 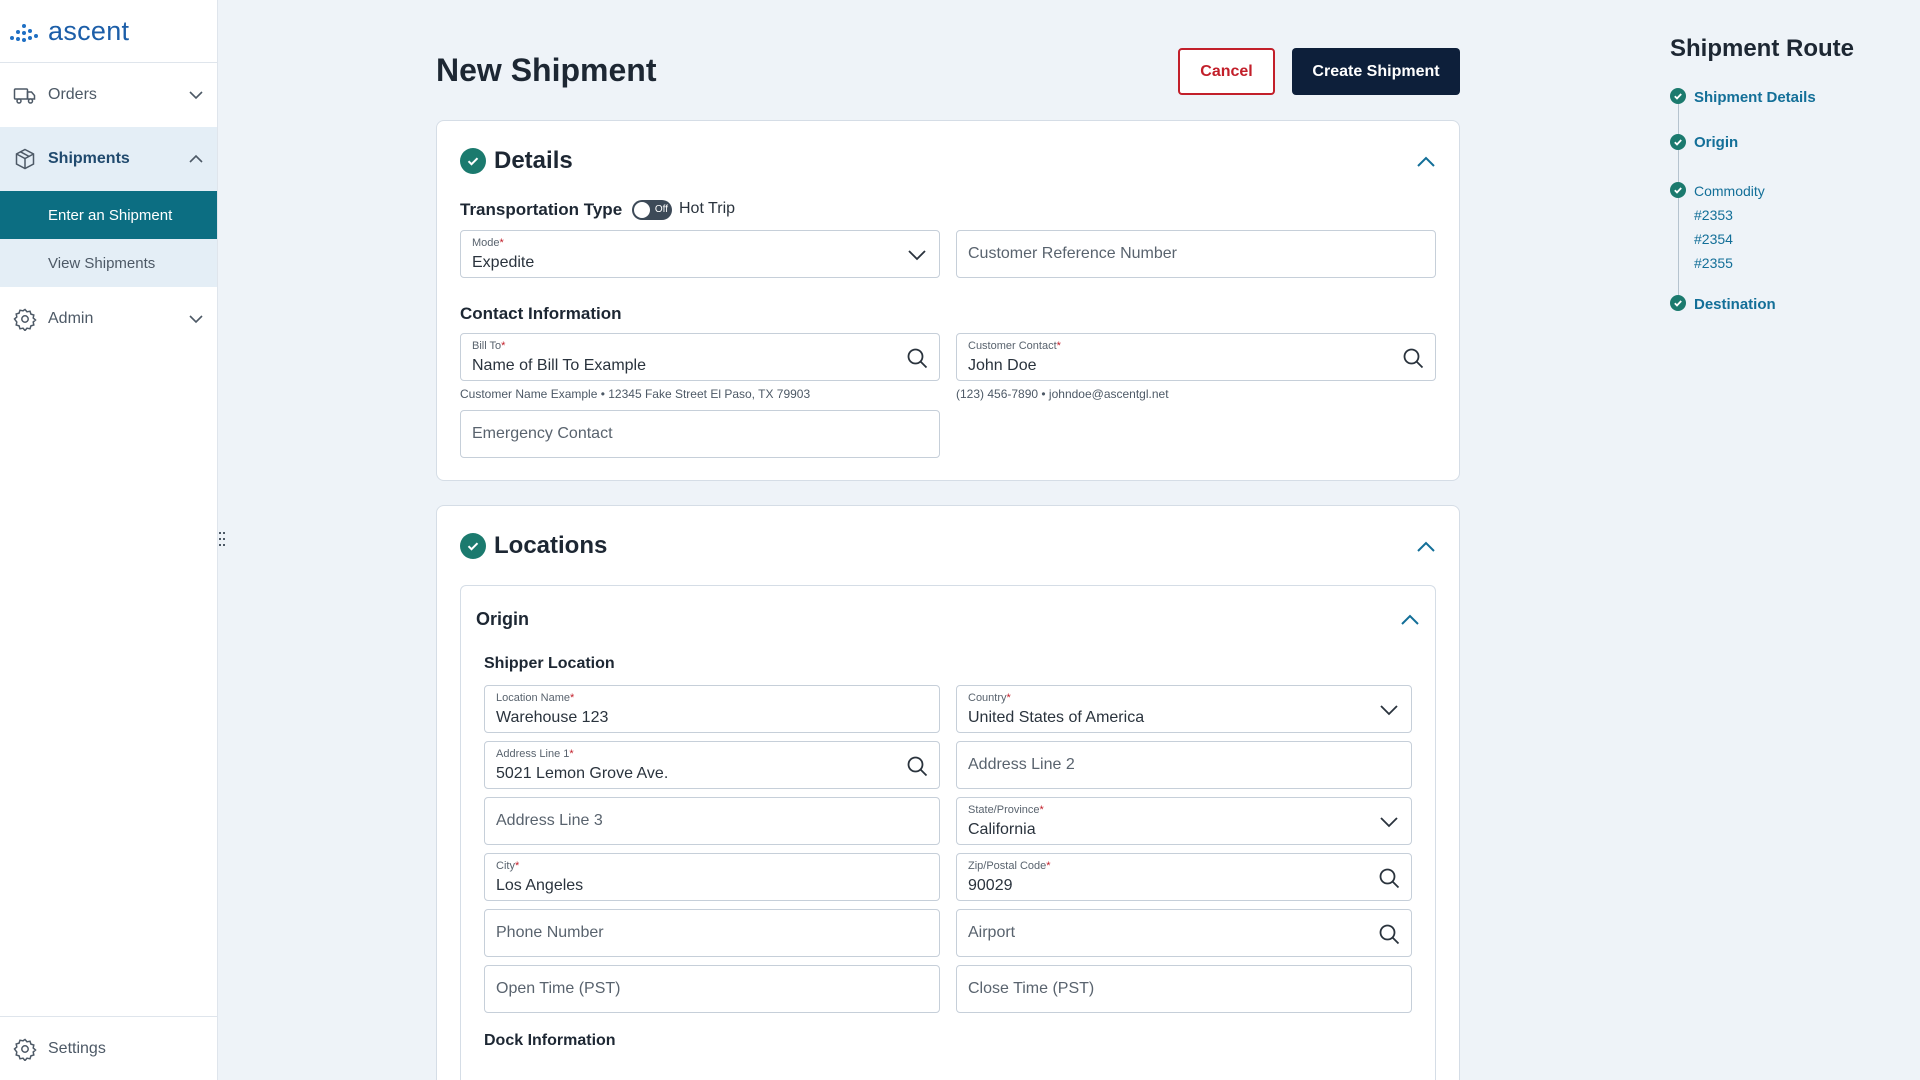 I want to click on route-link-commodity-item: #2354, so click(x=1713, y=239).